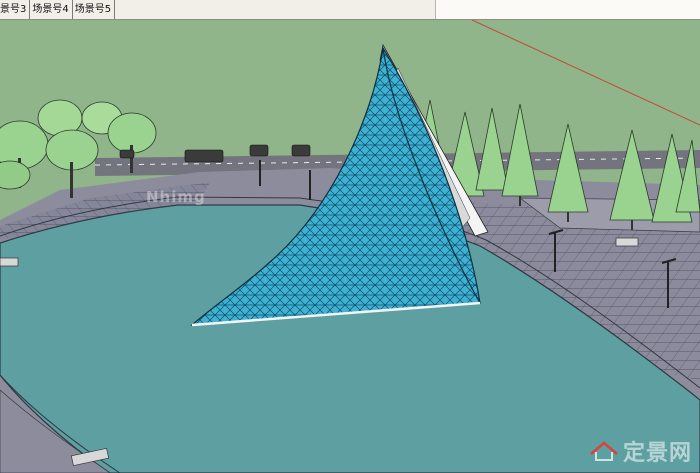  Describe the element at coordinates (567, 9) in the screenshot. I see `toolbar-blank-area` at that location.